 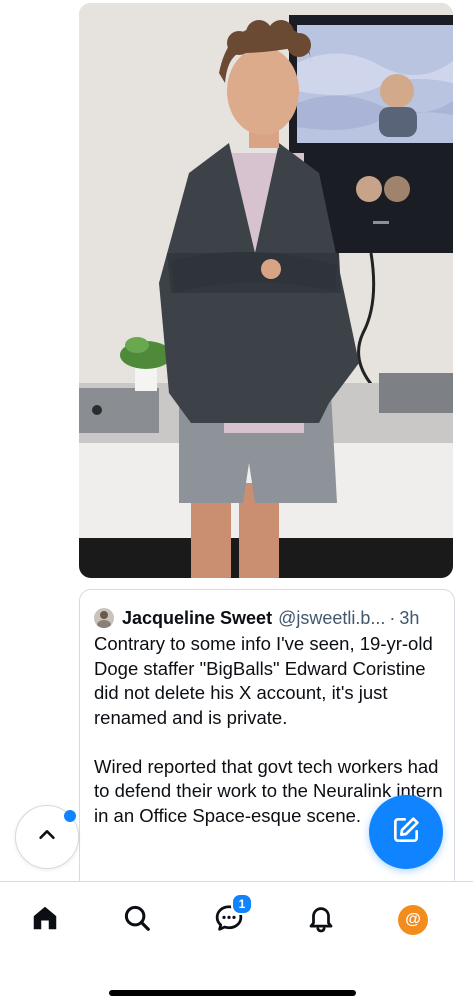 I want to click on nav-profile: @, so click(x=413, y=920).